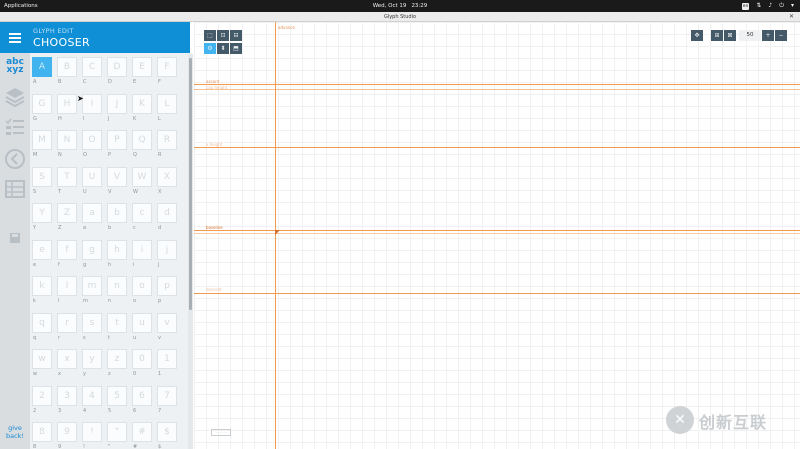 This screenshot has width=800, height=449. Describe the element at coordinates (142, 432) in the screenshot. I see `glyph-tile: #` at that location.